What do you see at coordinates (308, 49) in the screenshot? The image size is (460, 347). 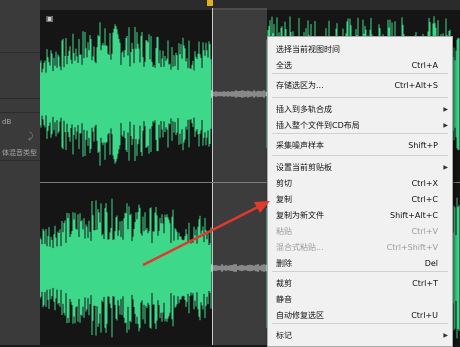 I see `menu-item-label: 选择当前视图时间` at bounding box center [308, 49].